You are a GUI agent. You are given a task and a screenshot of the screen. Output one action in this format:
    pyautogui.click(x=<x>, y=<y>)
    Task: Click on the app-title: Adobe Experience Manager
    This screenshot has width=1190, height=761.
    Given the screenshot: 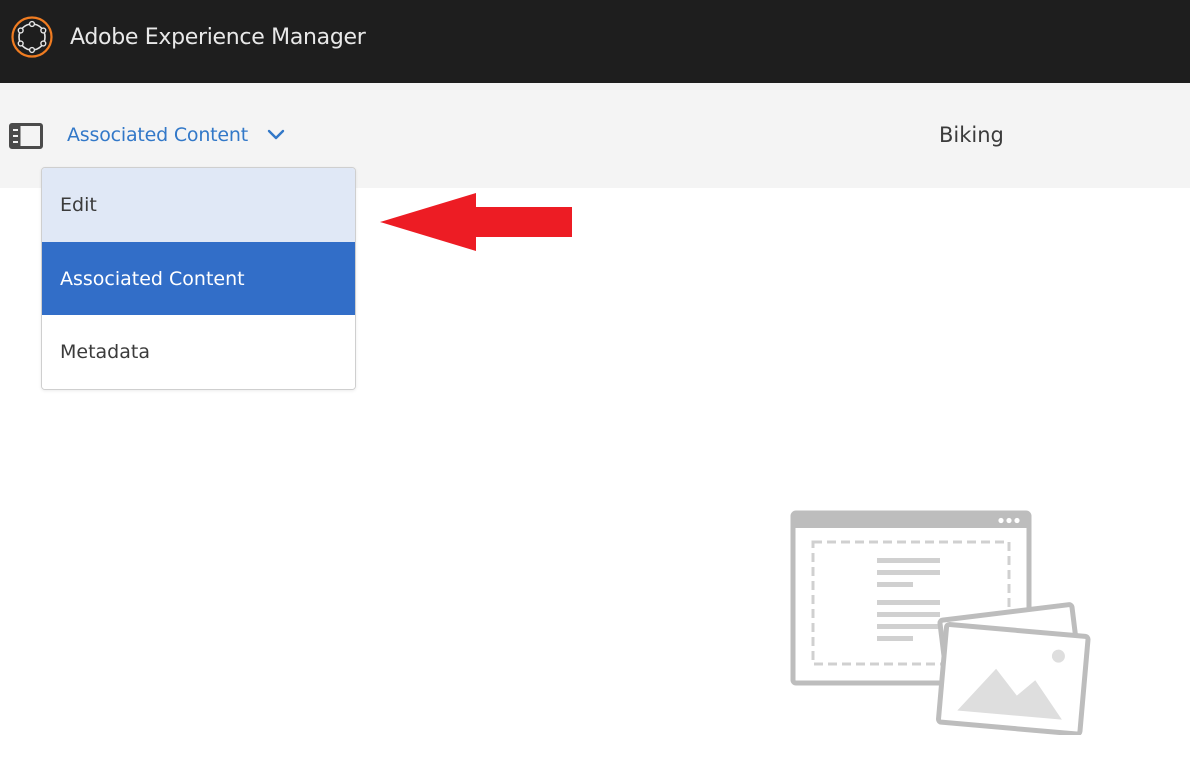 What is the action you would take?
    pyautogui.click(x=218, y=38)
    